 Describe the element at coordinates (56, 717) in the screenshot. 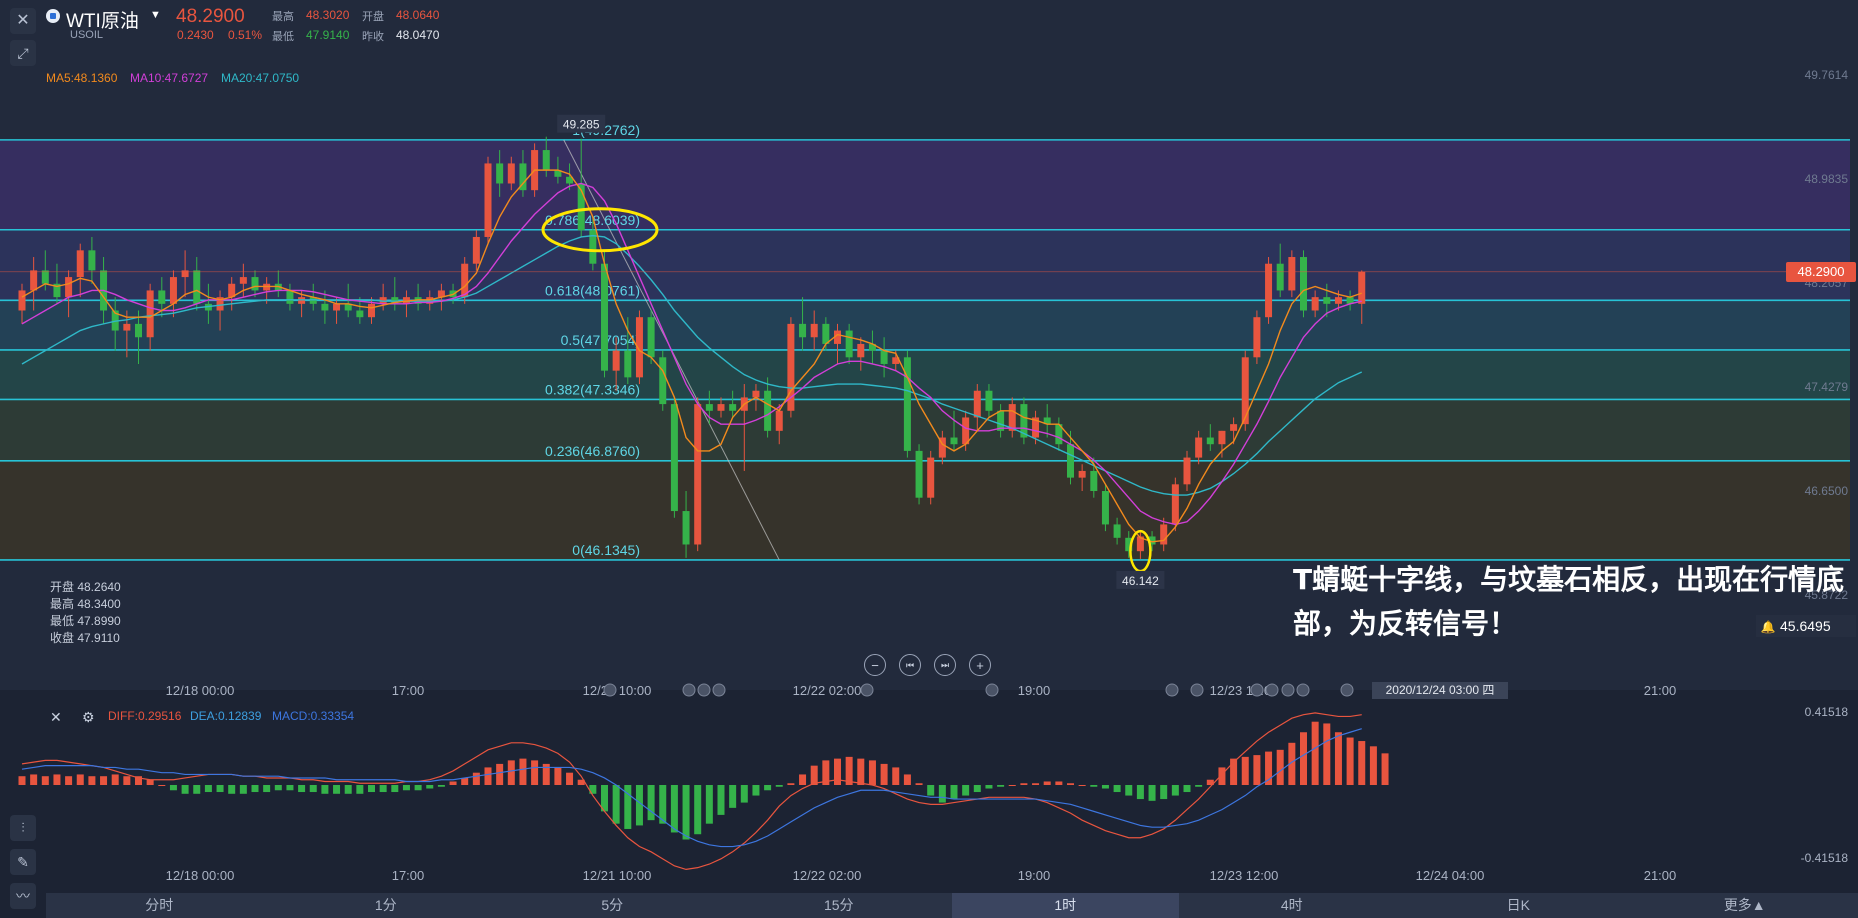

I see `macd-close-icon: ✕` at that location.